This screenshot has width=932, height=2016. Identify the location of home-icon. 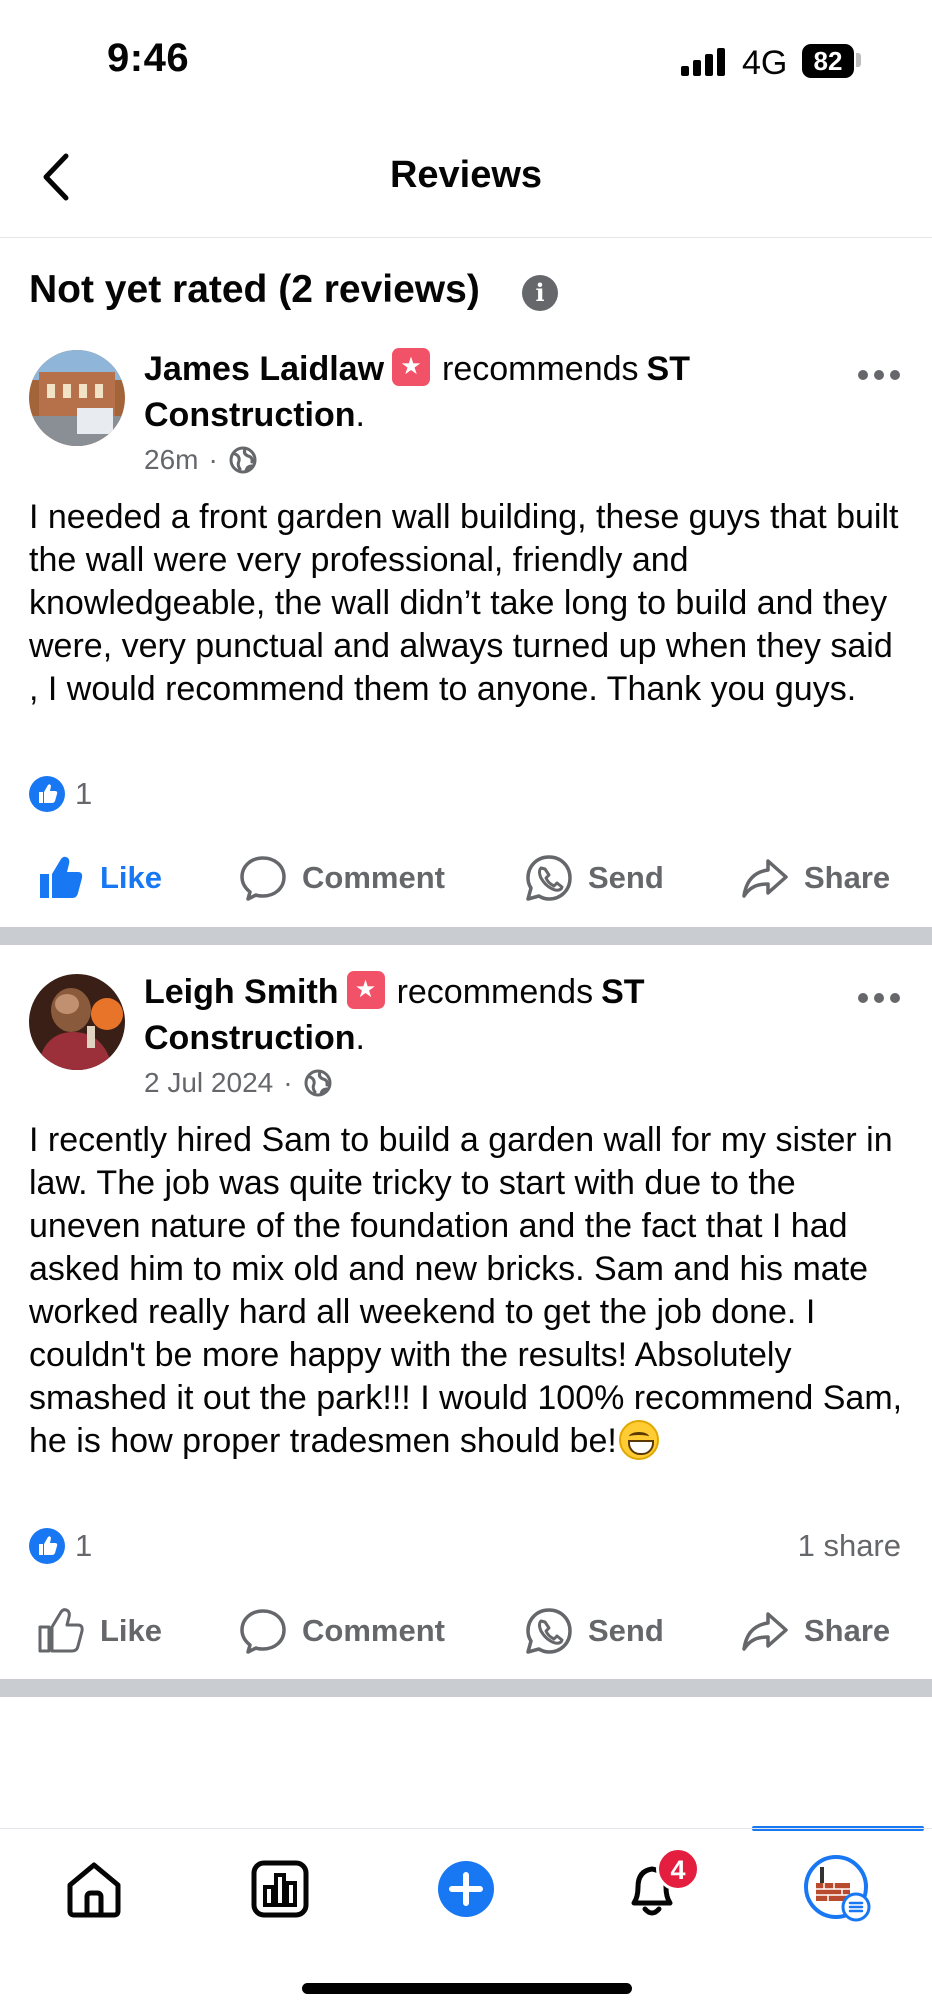
(94, 1889).